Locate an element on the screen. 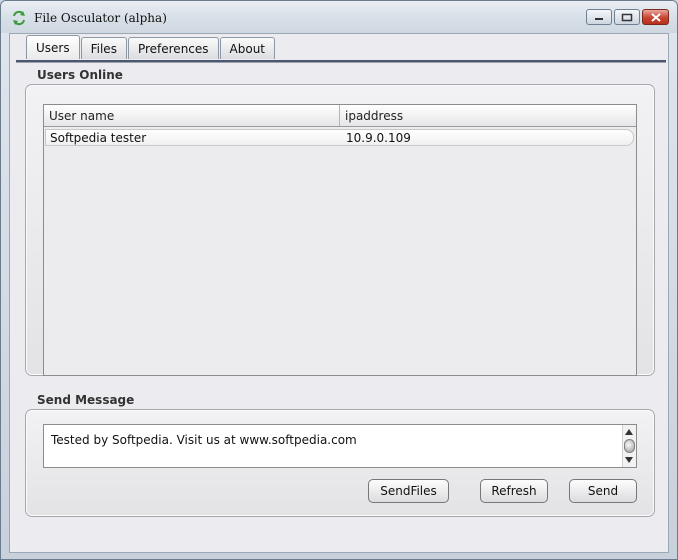 Image resolution: width=678 pixels, height=560 pixels. tab-files: Files is located at coordinates (103, 48).